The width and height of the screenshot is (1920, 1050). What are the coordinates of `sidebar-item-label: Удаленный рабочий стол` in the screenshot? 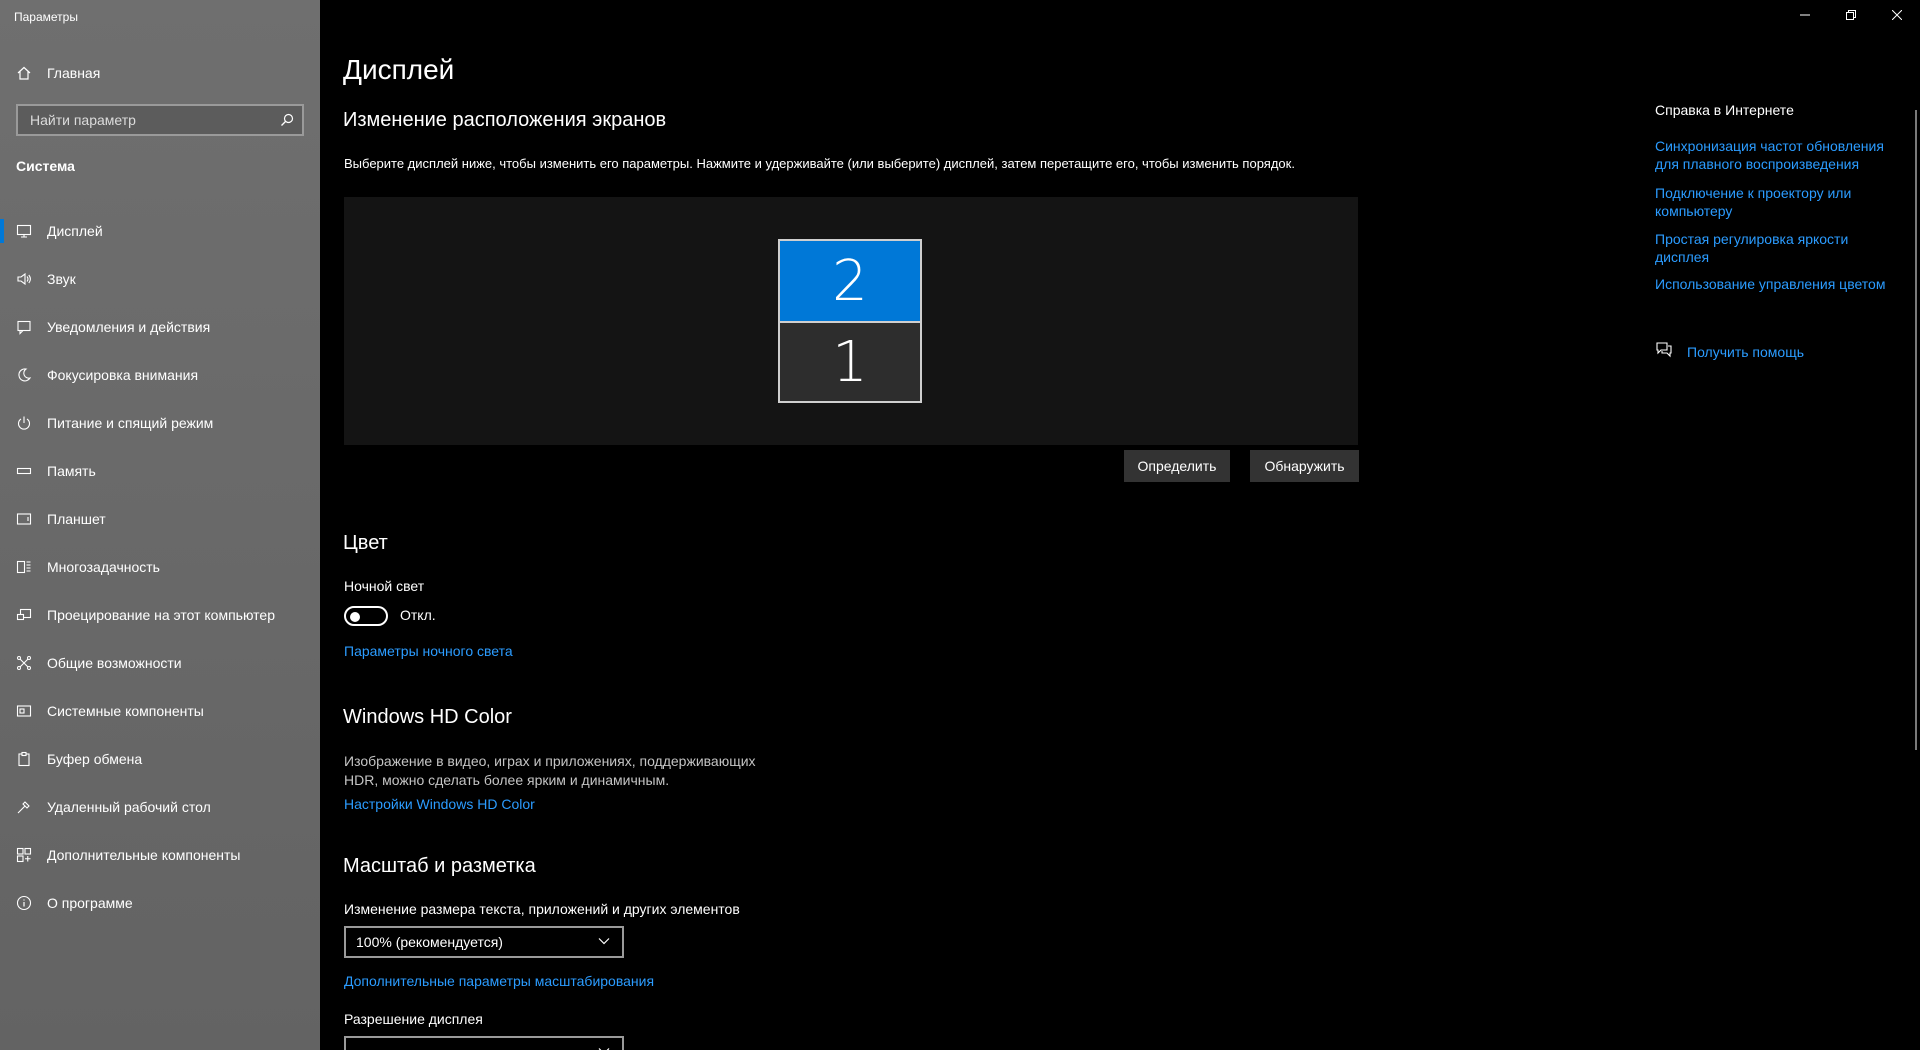 It's located at (129, 807).